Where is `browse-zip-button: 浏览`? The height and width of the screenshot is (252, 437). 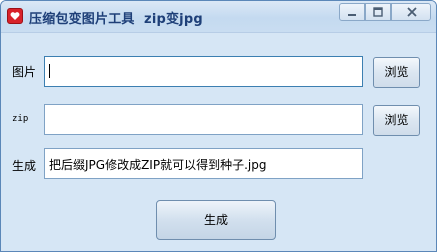 browse-zip-button: 浏览 is located at coordinates (396, 120).